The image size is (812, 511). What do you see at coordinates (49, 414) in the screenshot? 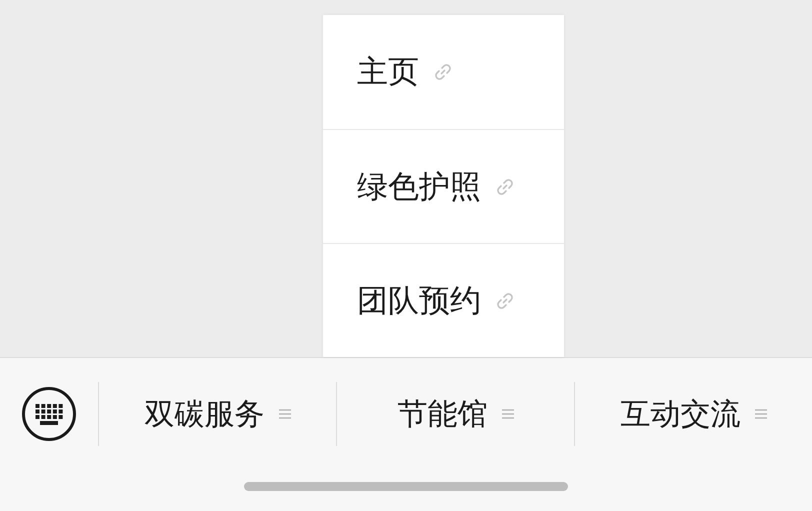
I see `keyboard-button` at bounding box center [49, 414].